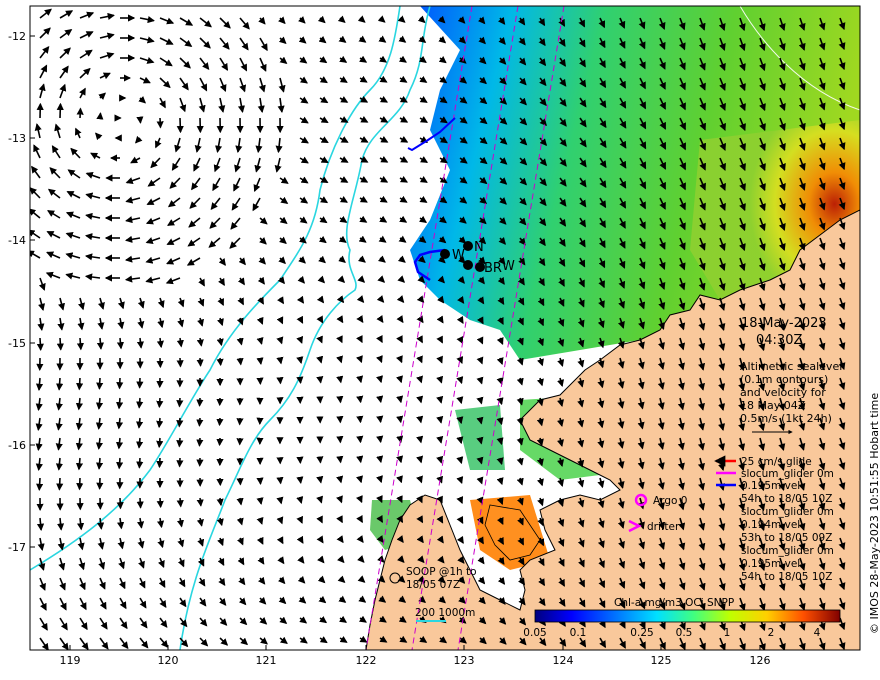 The height and width of the screenshot is (680, 880). Describe the element at coordinates (17, 343) in the screenshot. I see `lat-tick-label: -15` at that location.